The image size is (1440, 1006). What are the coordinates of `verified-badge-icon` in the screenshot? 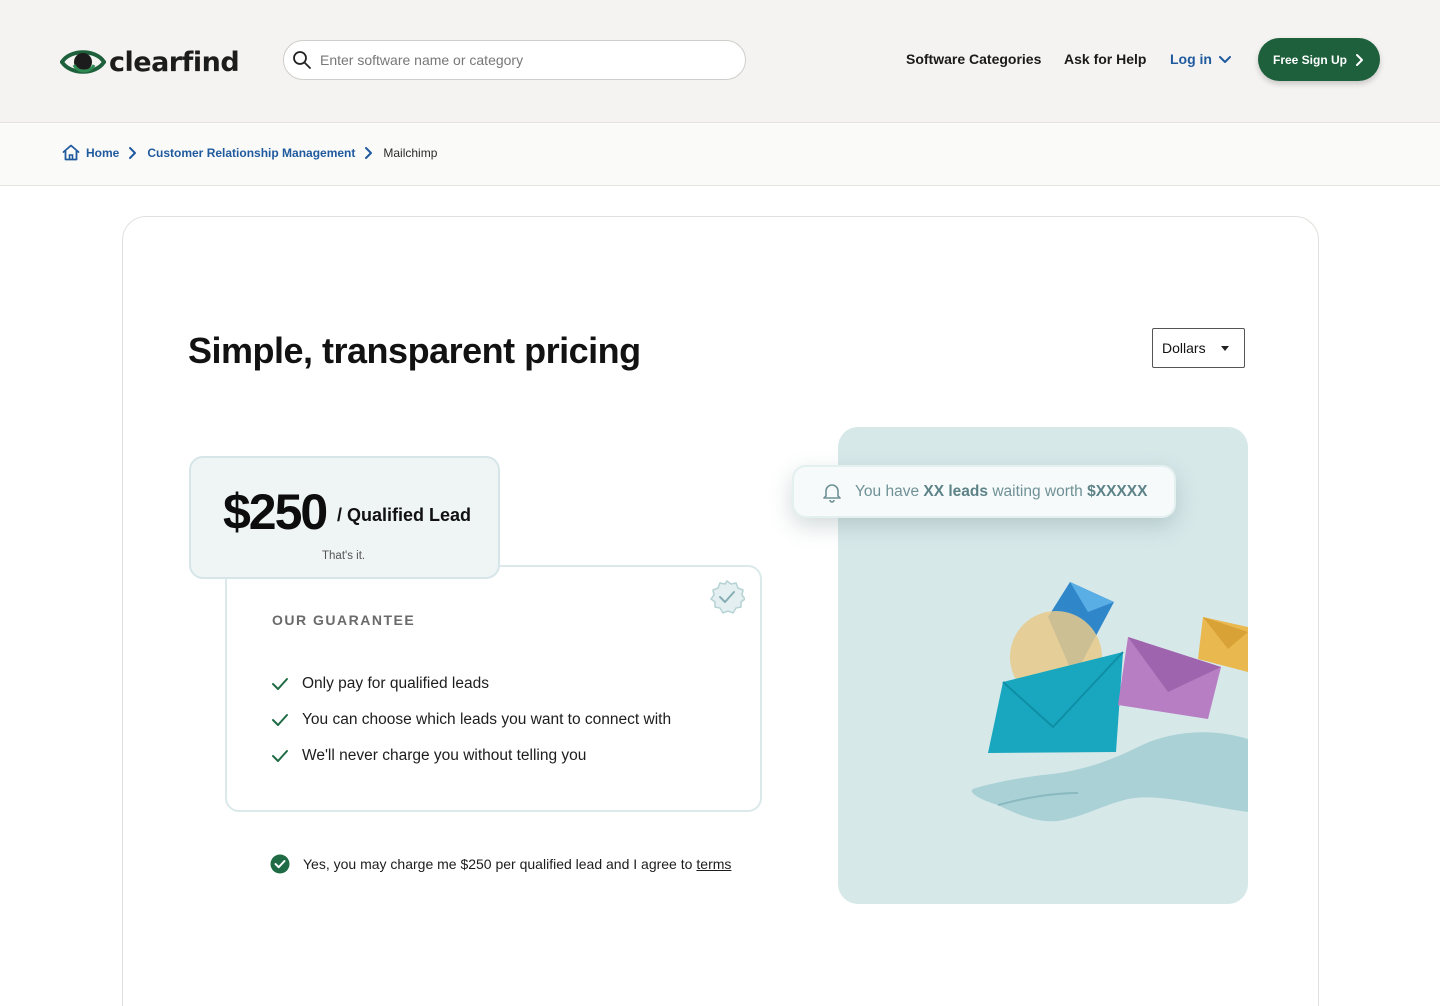 It's located at (728, 599).